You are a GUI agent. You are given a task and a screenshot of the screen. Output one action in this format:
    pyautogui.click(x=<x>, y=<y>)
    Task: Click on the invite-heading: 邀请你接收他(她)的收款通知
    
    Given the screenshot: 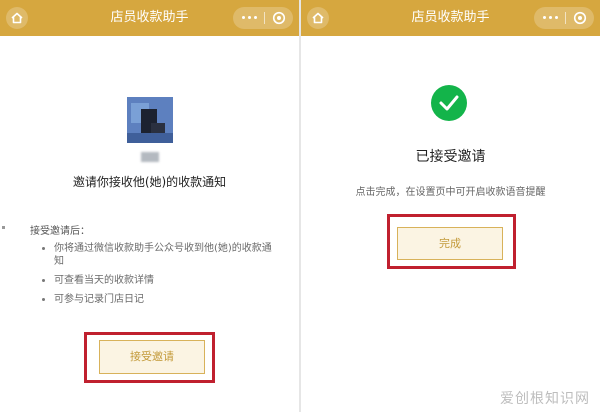 What is the action you would take?
    pyautogui.click(x=149, y=182)
    